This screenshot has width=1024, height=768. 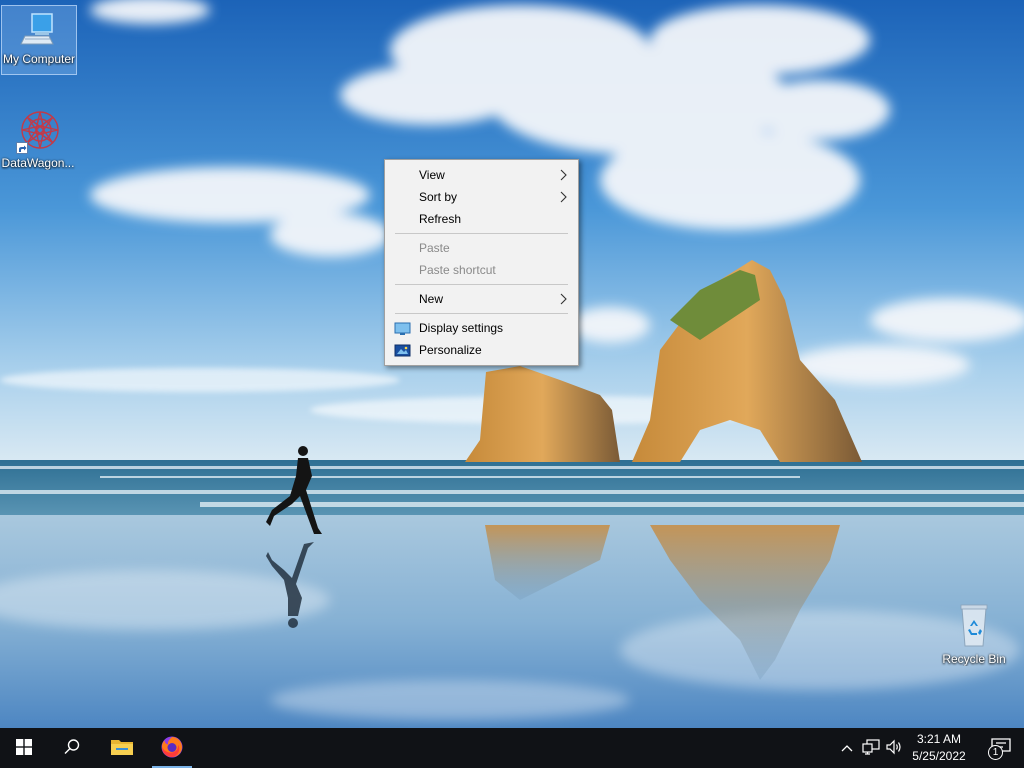 I want to click on menu-item-label: Paste, so click(x=434, y=248).